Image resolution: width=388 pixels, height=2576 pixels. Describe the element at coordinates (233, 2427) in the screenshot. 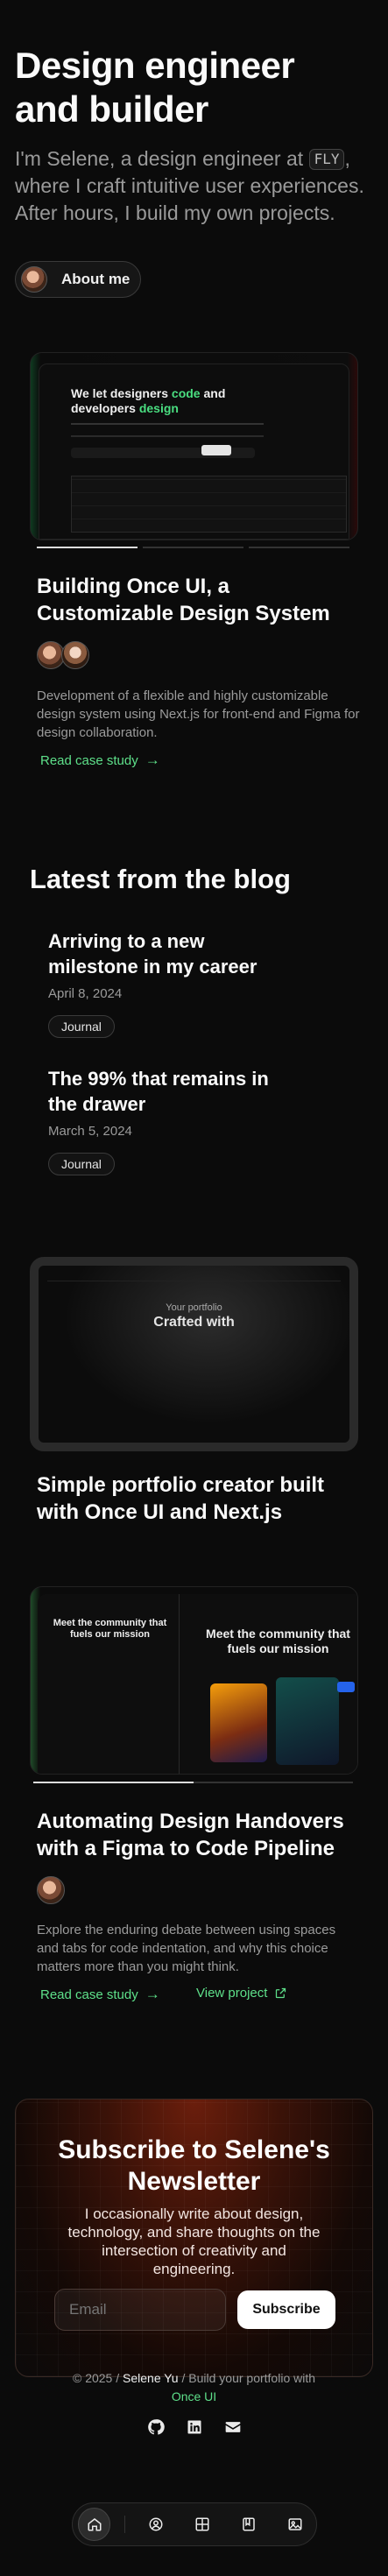

I see `email-icon` at that location.